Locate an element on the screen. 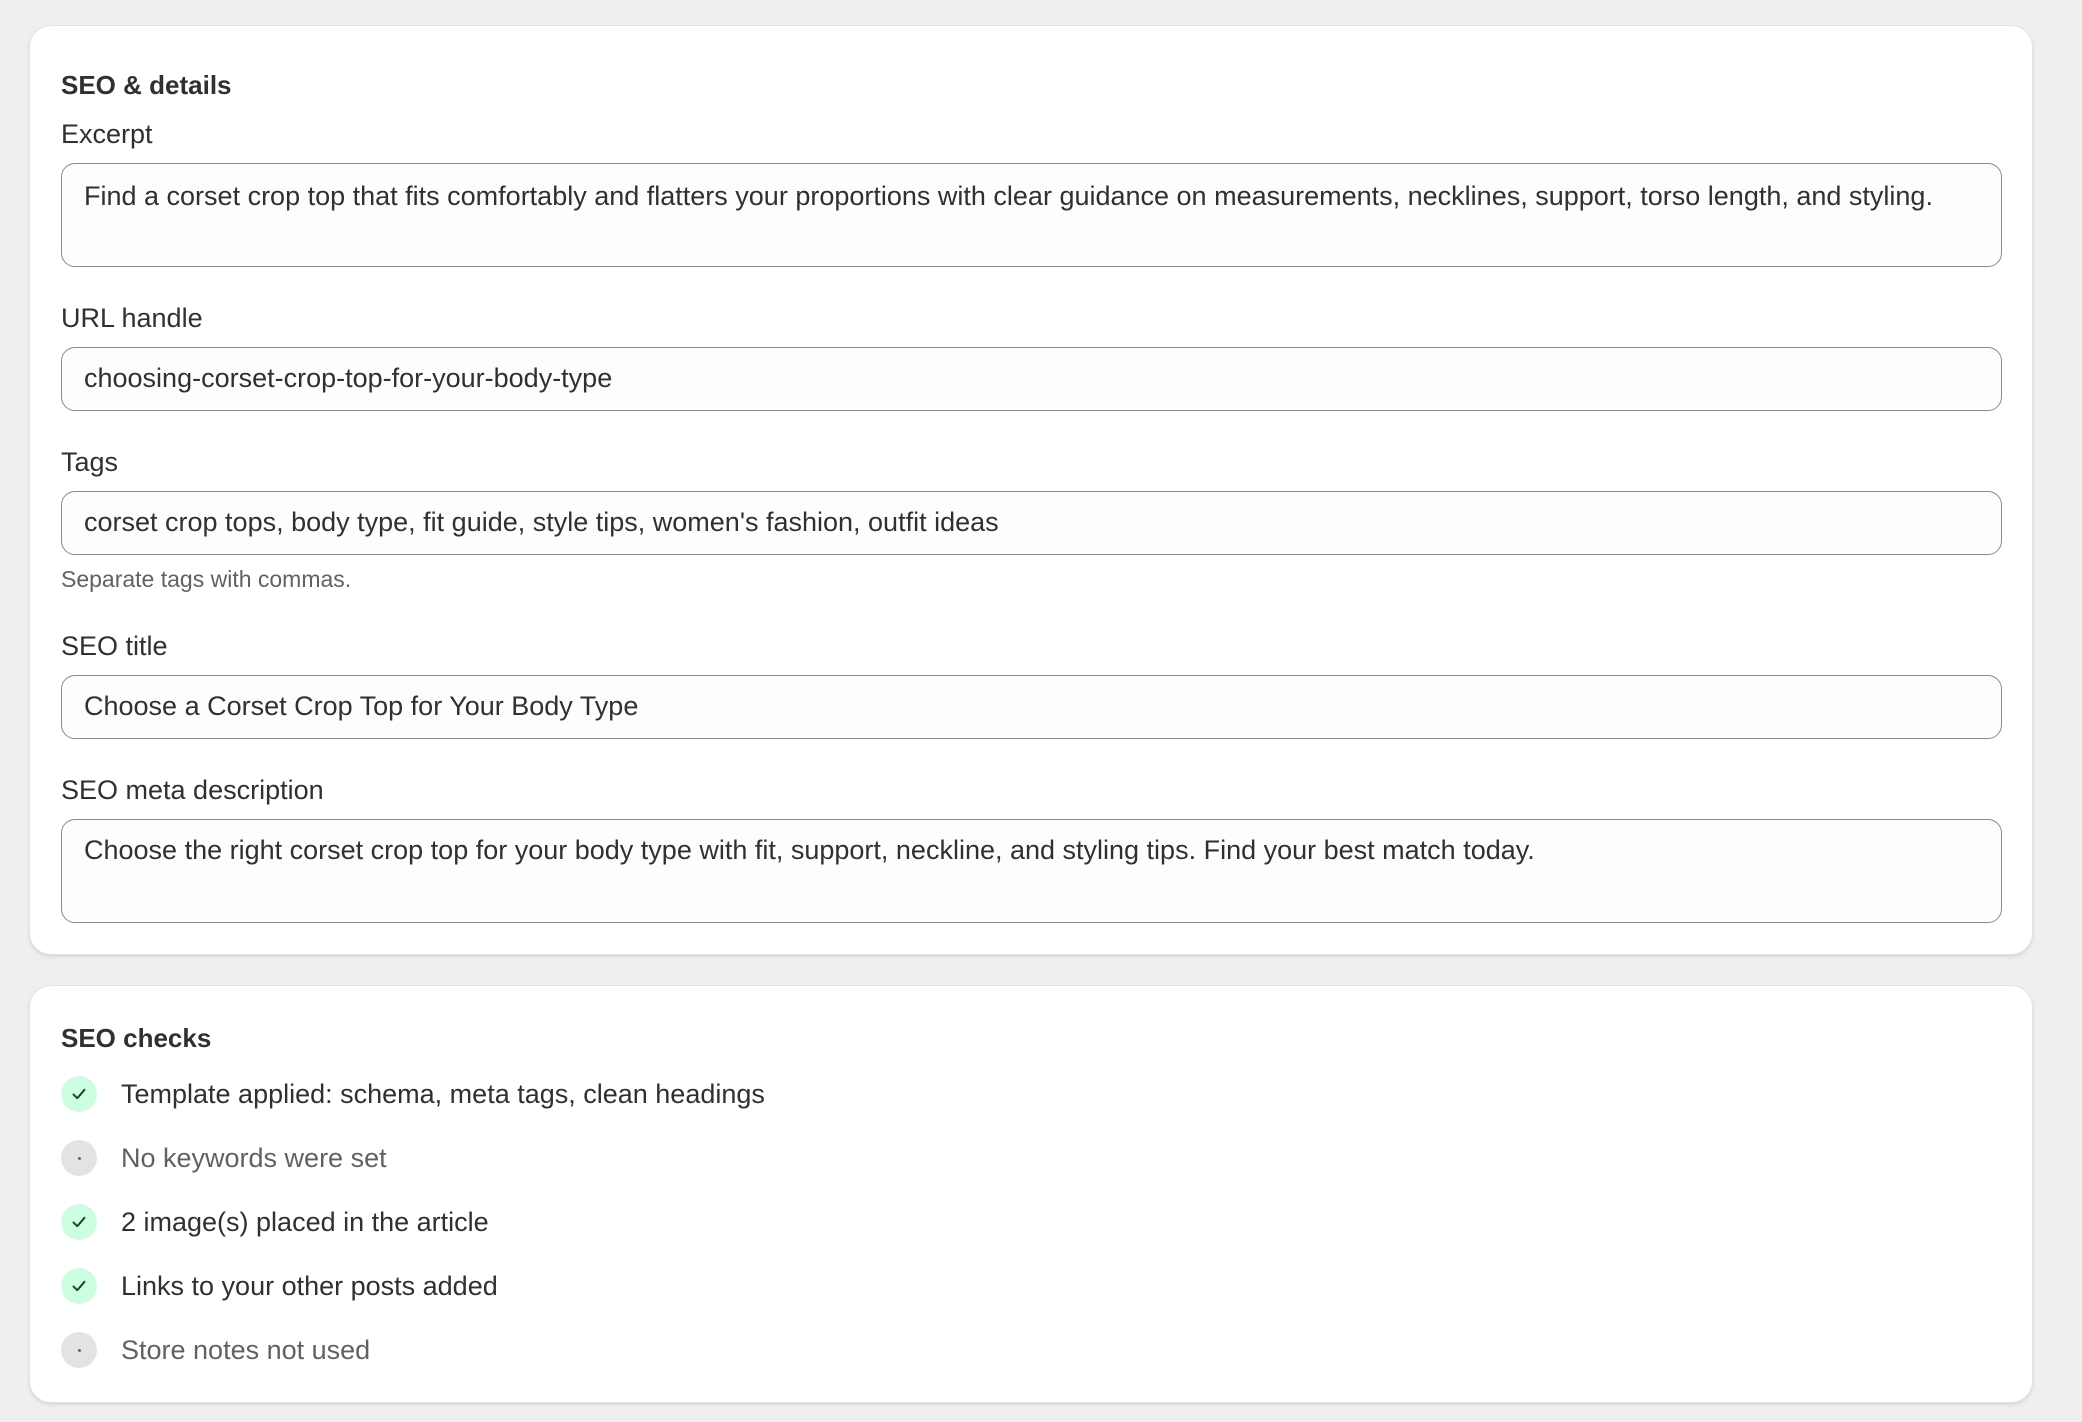  seo-check-item: 2 image(s) placed in the article is located at coordinates (275, 1222).